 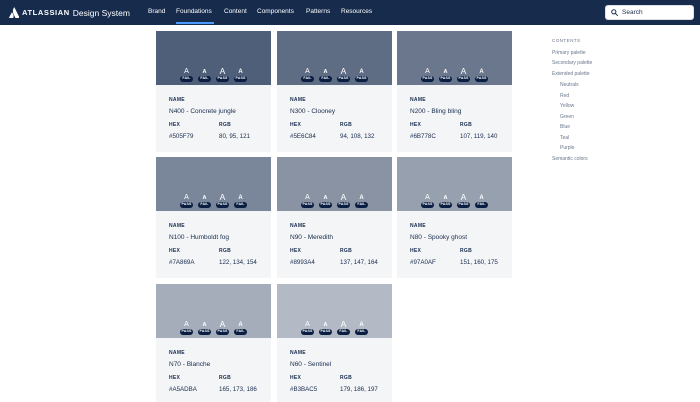 What do you see at coordinates (238, 262) in the screenshot?
I see `rgb-value: 122, 134, 154` at bounding box center [238, 262].